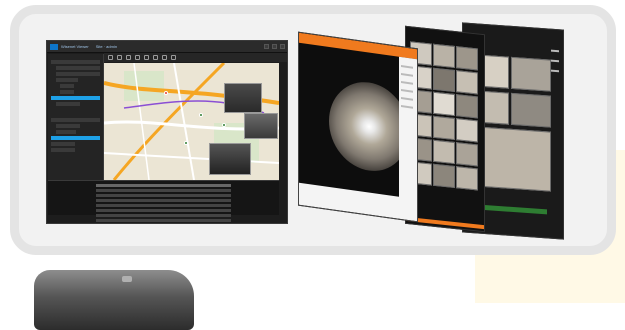 Image resolution: width=625 pixels, height=330 pixels. What do you see at coordinates (127, 279) in the screenshot?
I see `camera-bracket` at bounding box center [127, 279].